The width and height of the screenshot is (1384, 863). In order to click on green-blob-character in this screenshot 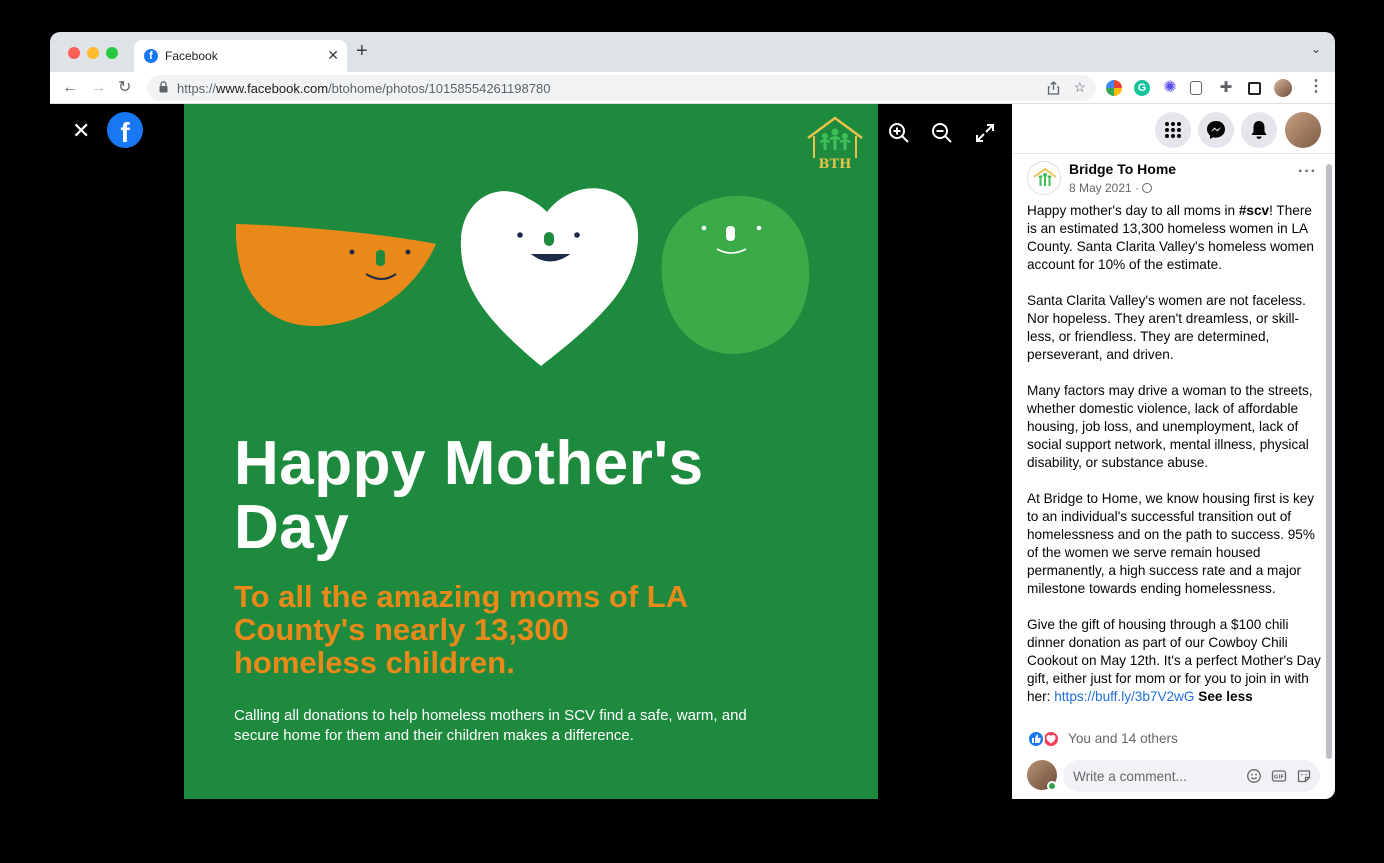, I will do `click(735, 274)`.